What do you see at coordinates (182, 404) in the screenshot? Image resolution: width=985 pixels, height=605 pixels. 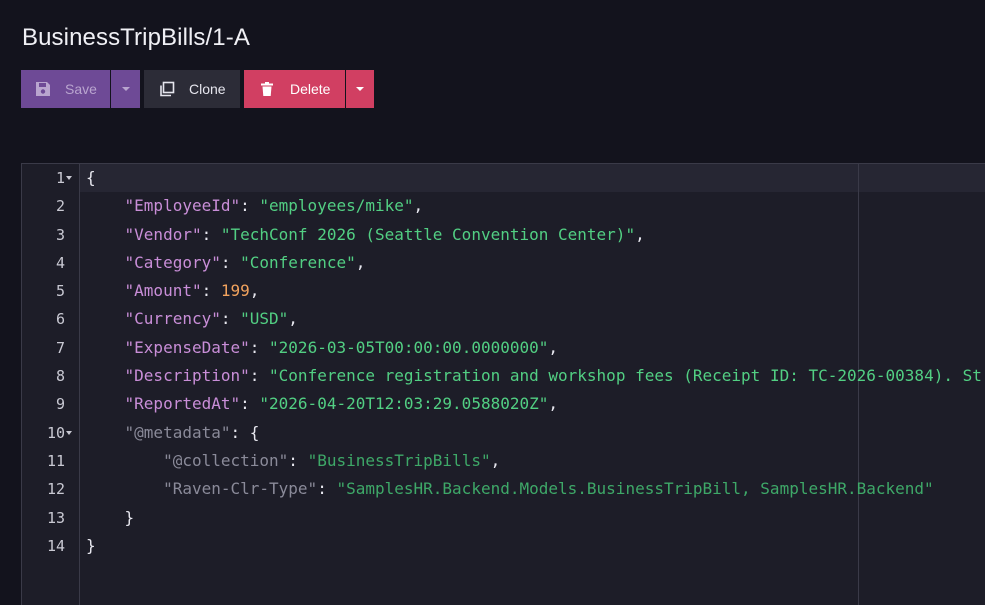 I see `json-key: "ReportedAt"` at bounding box center [182, 404].